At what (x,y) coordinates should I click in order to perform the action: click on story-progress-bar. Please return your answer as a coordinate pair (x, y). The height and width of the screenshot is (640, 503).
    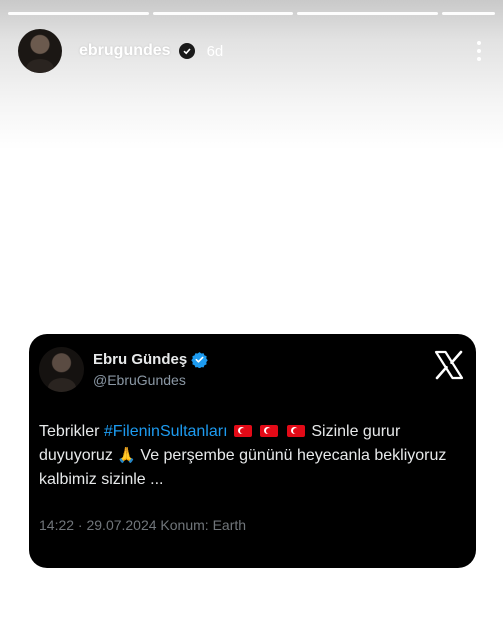
    Looking at the image, I should click on (252, 13).